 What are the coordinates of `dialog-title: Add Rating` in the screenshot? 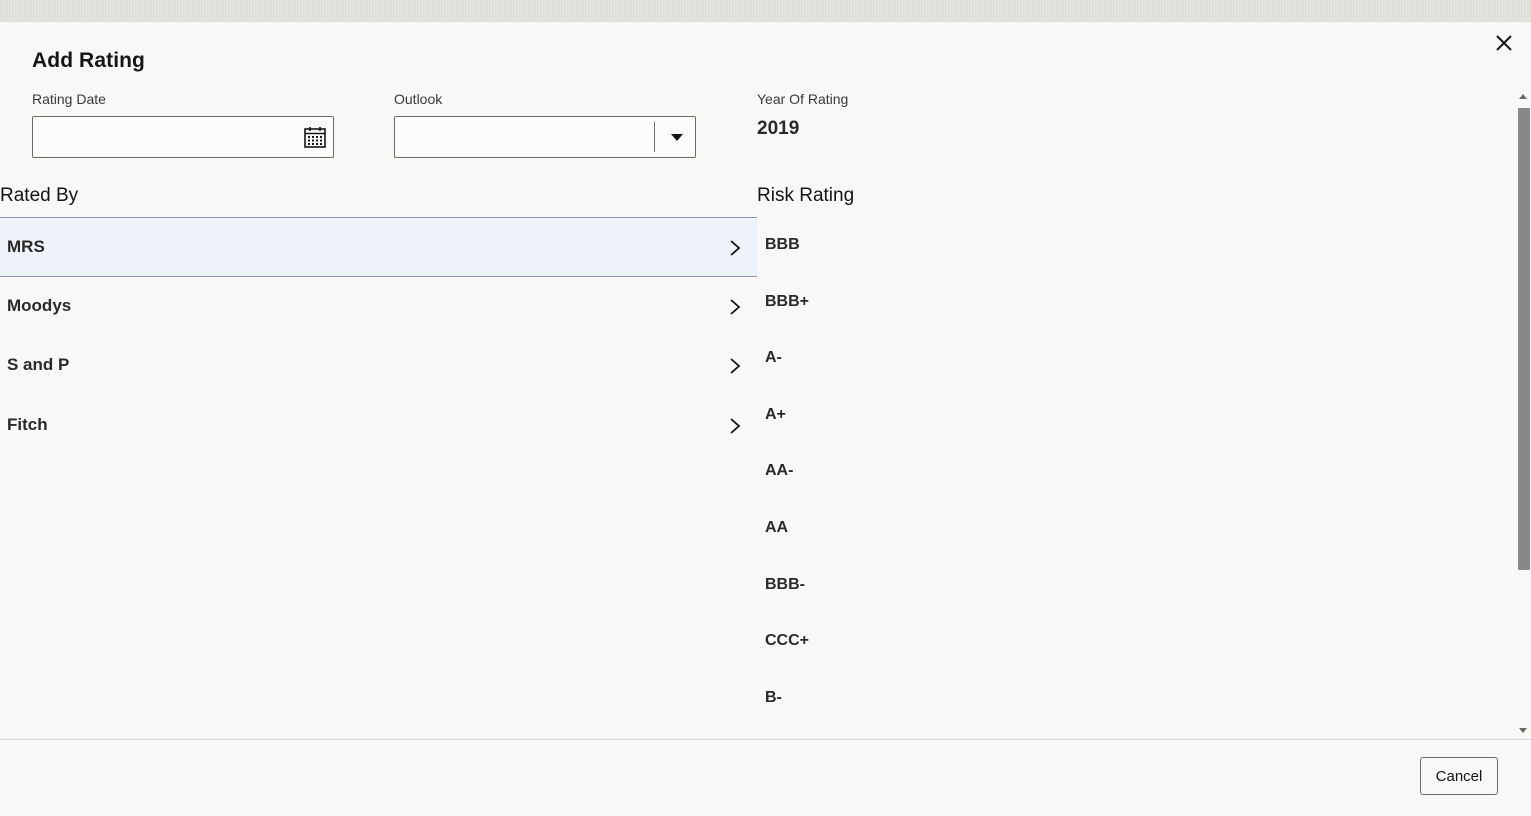 It's located at (88, 60).